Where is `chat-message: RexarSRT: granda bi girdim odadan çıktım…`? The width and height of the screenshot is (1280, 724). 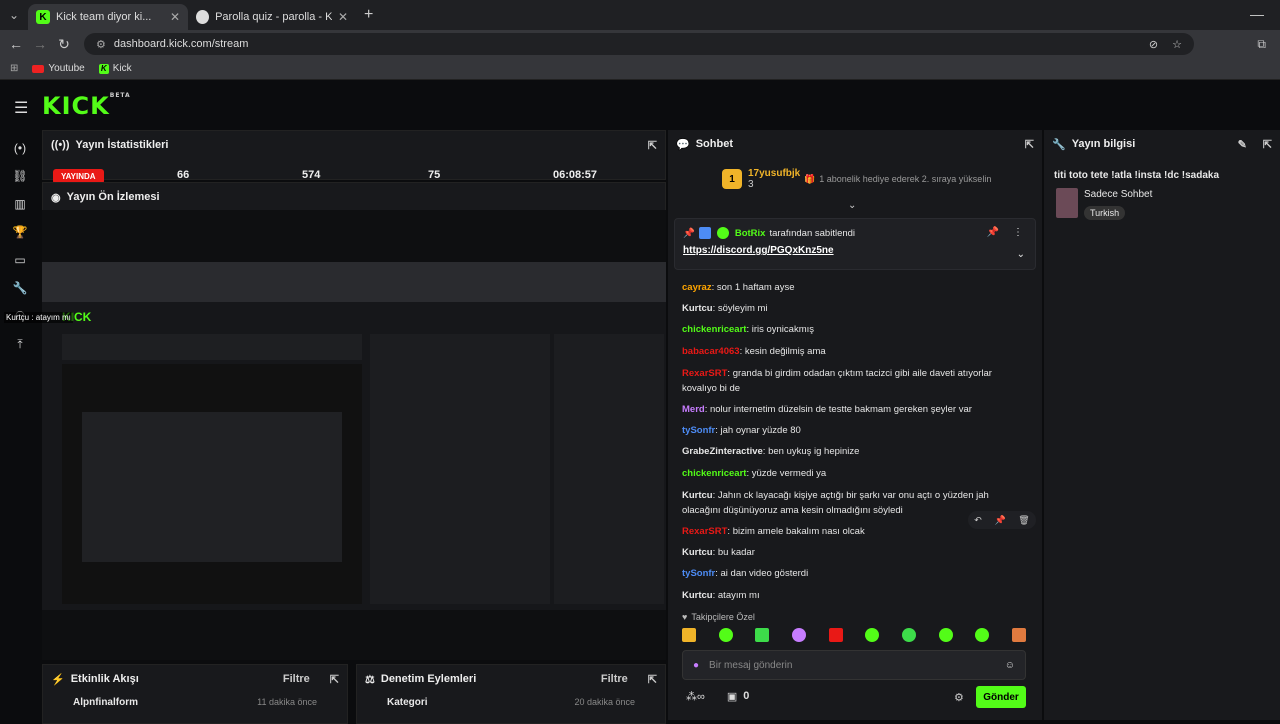
chat-message: RexarSRT: granda bi girdim odadan çıktım… is located at coordinates (847, 381).